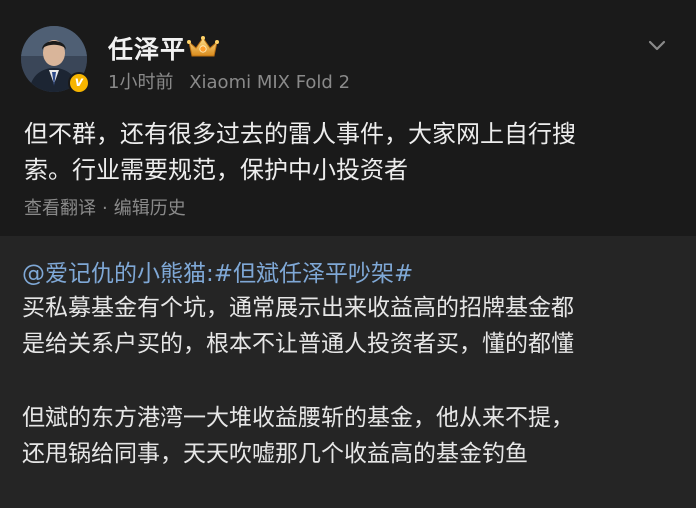  I want to click on post-text-line: 但不群，还有很多过去的雷人事件，大家网上自行搜, so click(300, 134).